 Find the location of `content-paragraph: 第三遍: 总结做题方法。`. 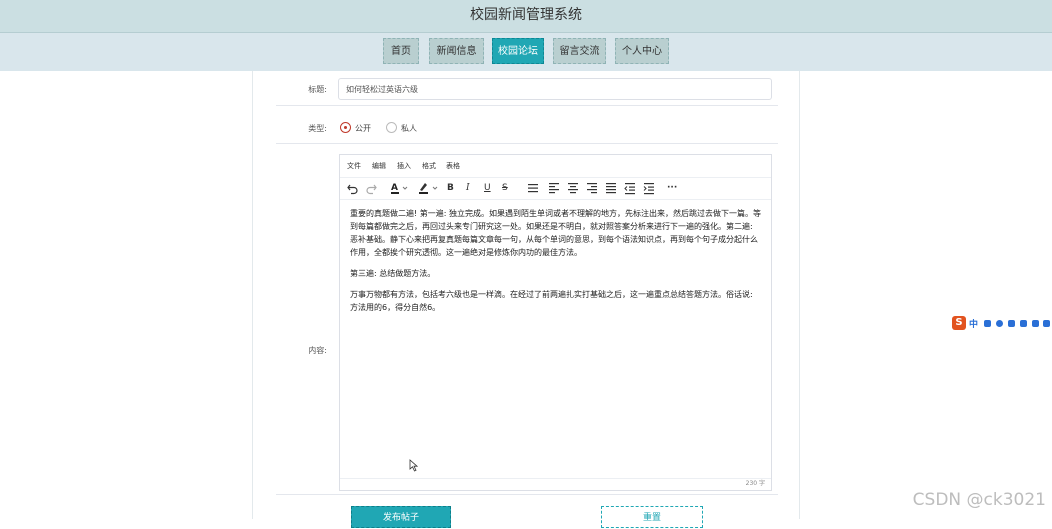

content-paragraph: 第三遍: 总结做题方法。 is located at coordinates (393, 273).